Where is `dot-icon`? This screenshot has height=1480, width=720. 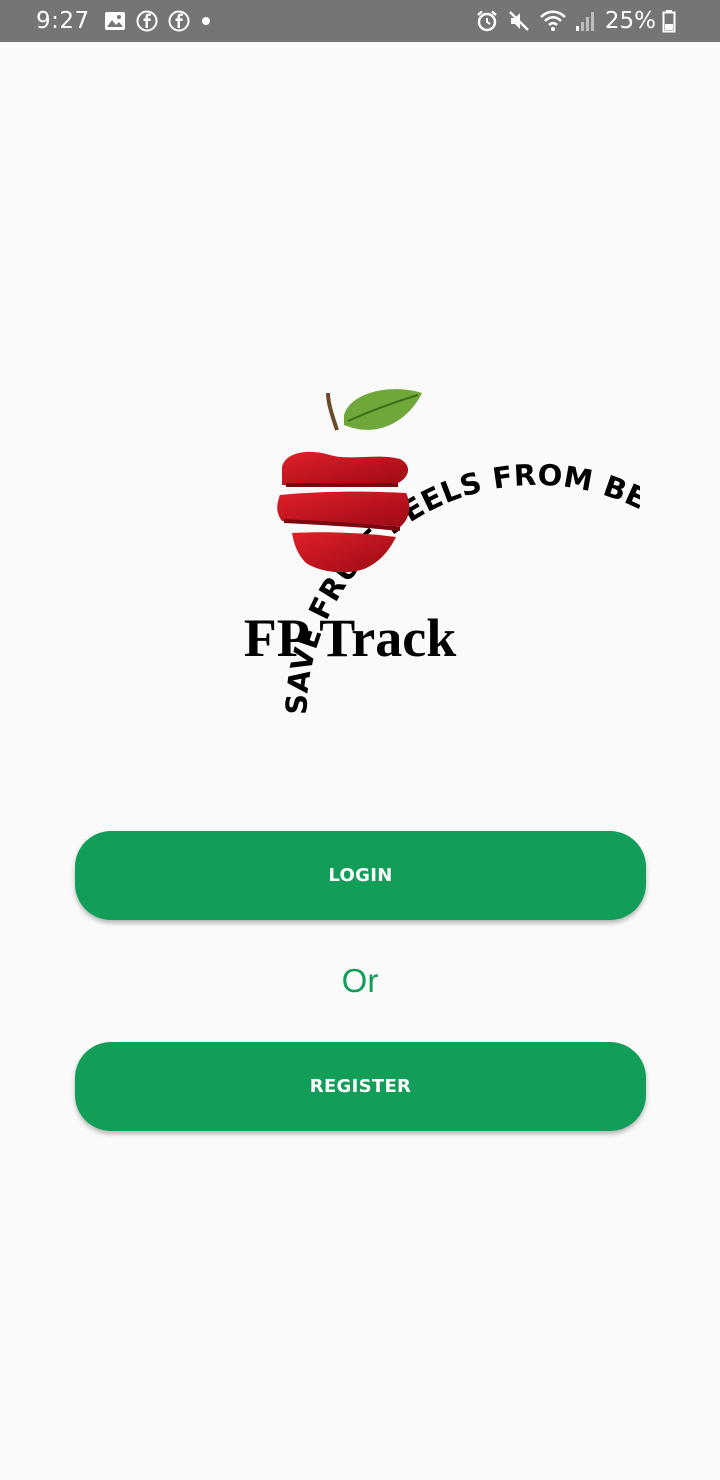
dot-icon is located at coordinates (206, 21).